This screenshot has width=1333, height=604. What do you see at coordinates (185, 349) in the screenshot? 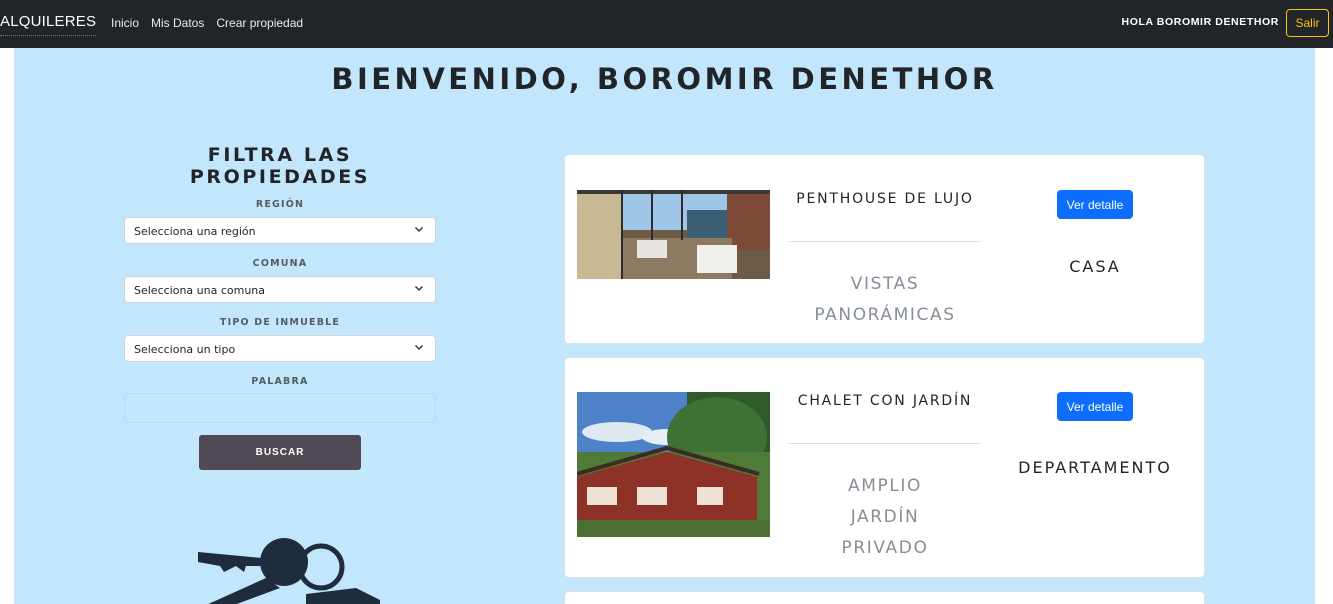
I see `tipo-select-value: Selecciona un tipo` at bounding box center [185, 349].